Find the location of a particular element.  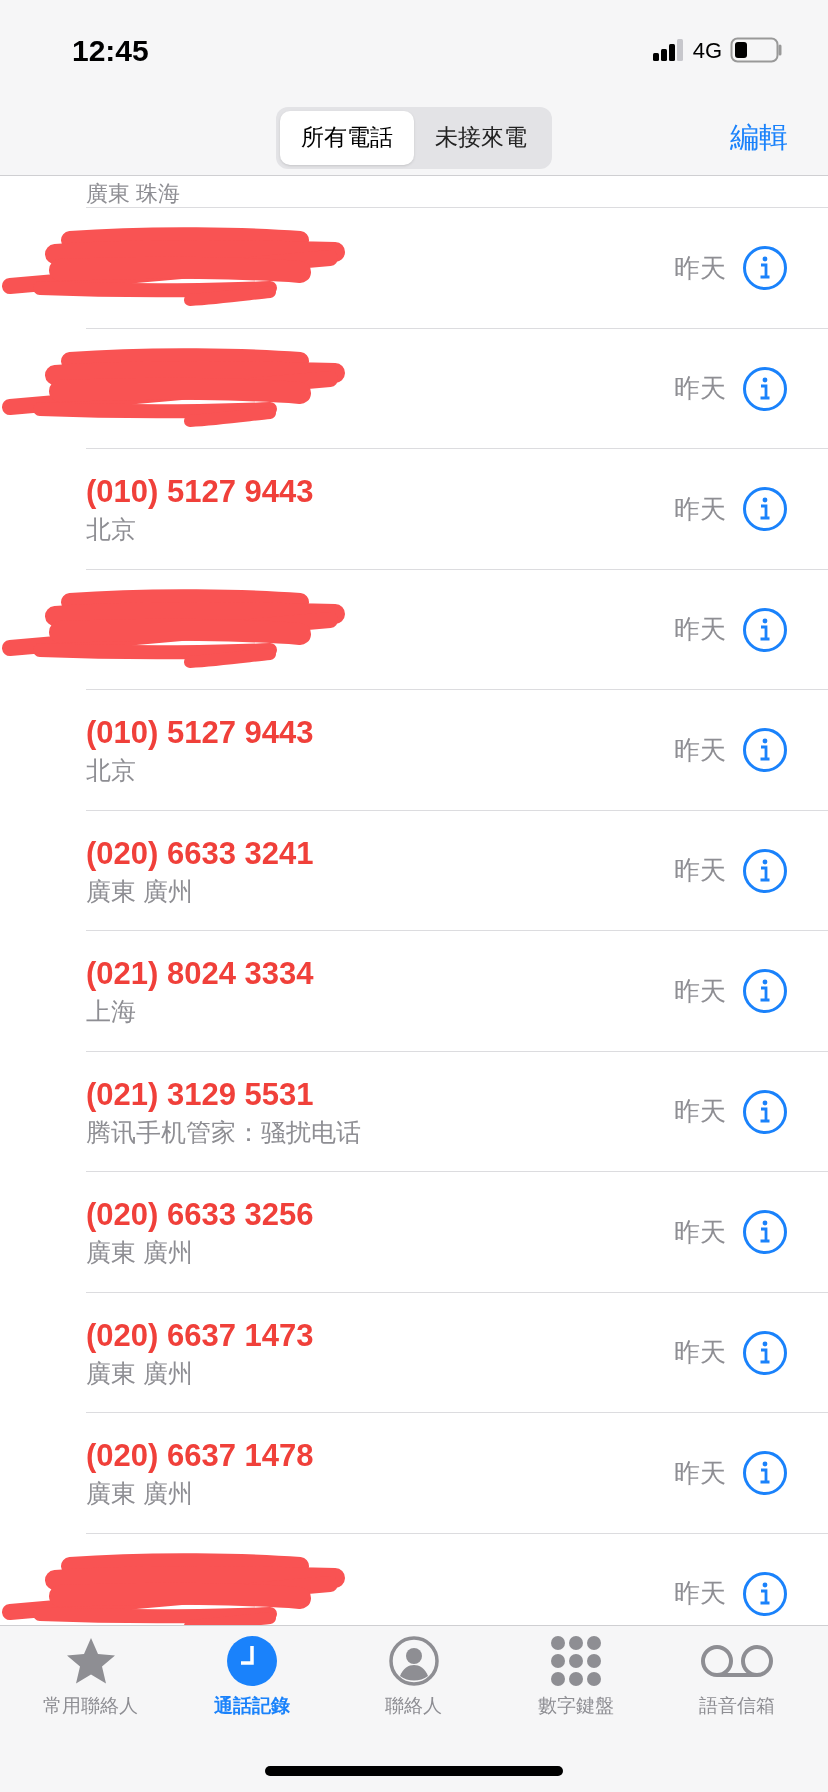

phone-number: (021) 8024 3334 is located at coordinates (200, 974).